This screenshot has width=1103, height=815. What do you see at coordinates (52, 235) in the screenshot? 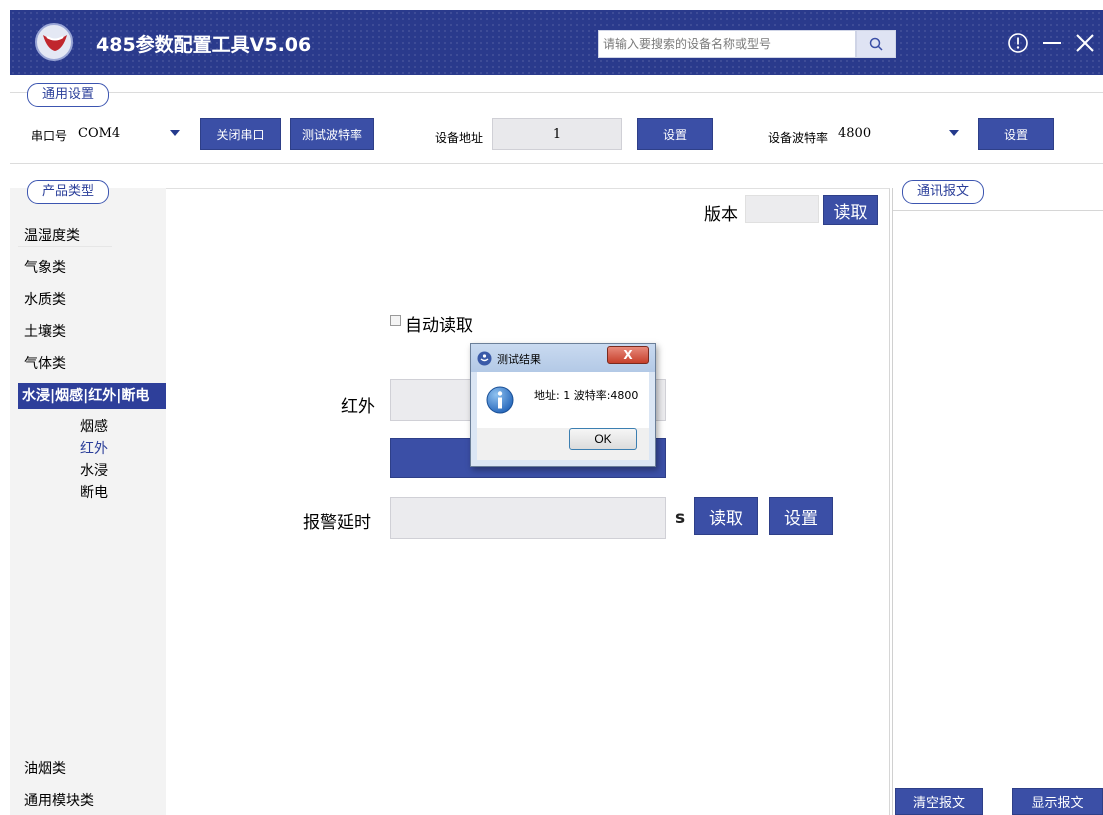
I see `category-item: 温湿度类` at bounding box center [52, 235].